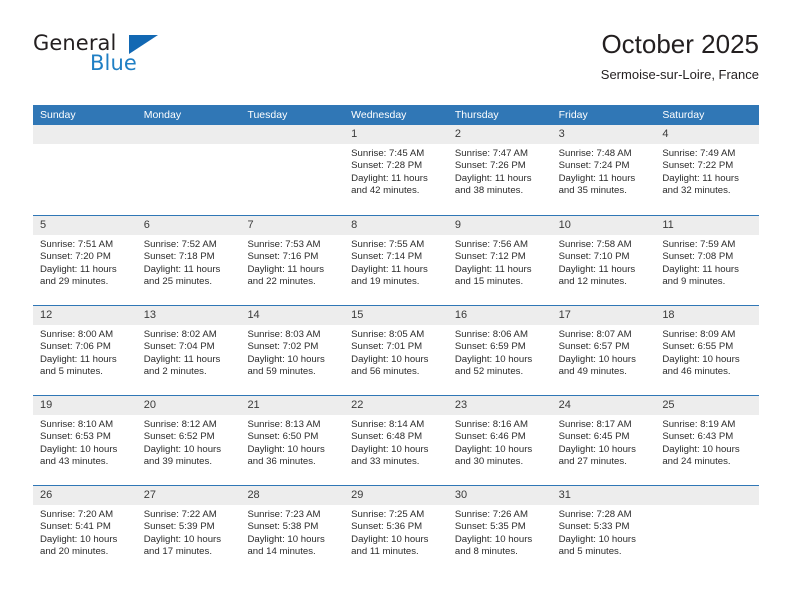  What do you see at coordinates (179, 437) in the screenshot?
I see `sunset-text: Sunset: 6:52 PM` at bounding box center [179, 437].